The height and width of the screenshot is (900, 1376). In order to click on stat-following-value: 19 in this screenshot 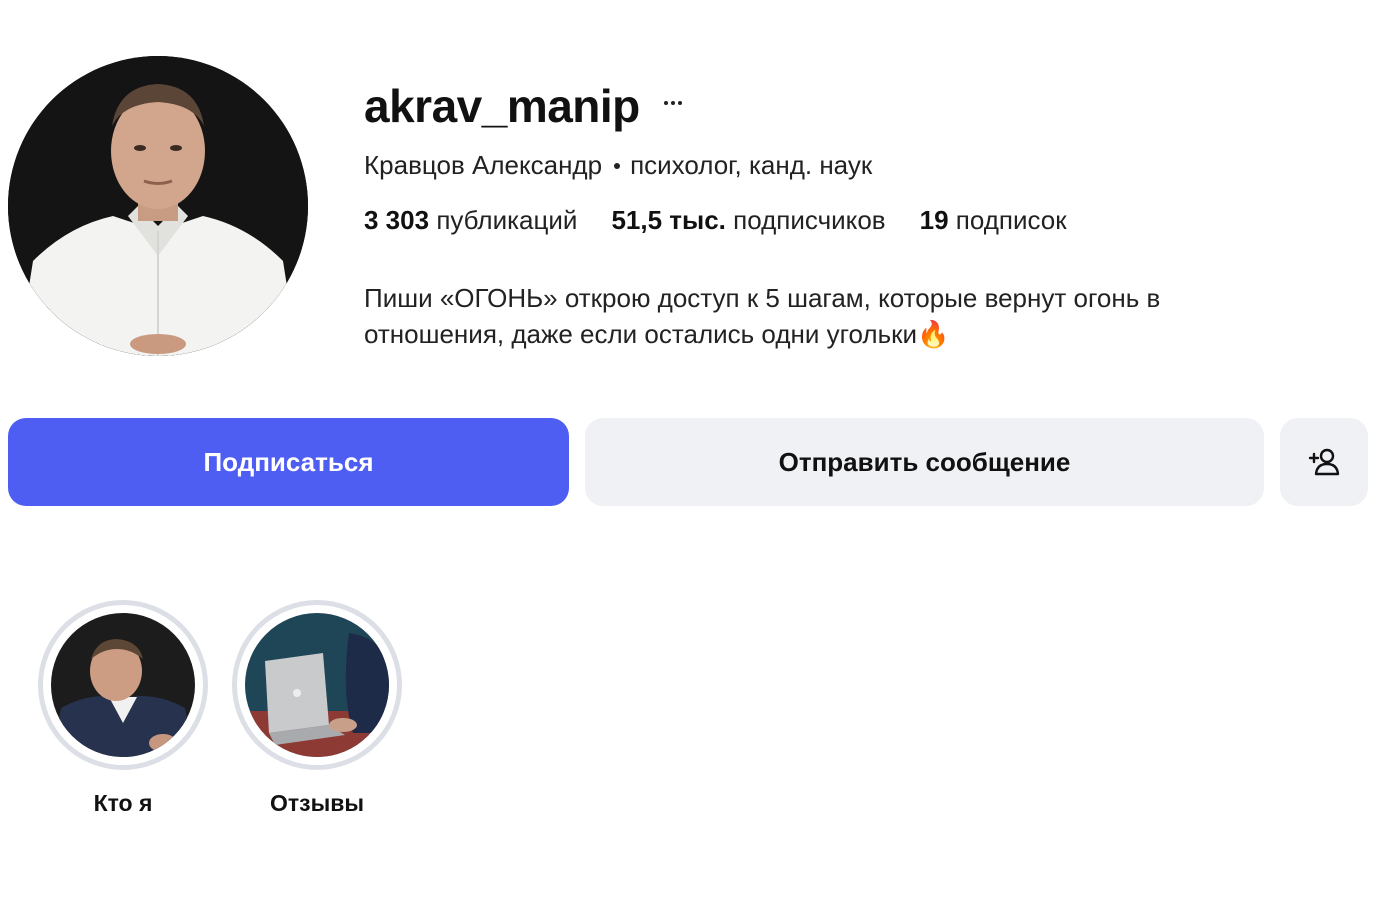, I will do `click(934, 220)`.